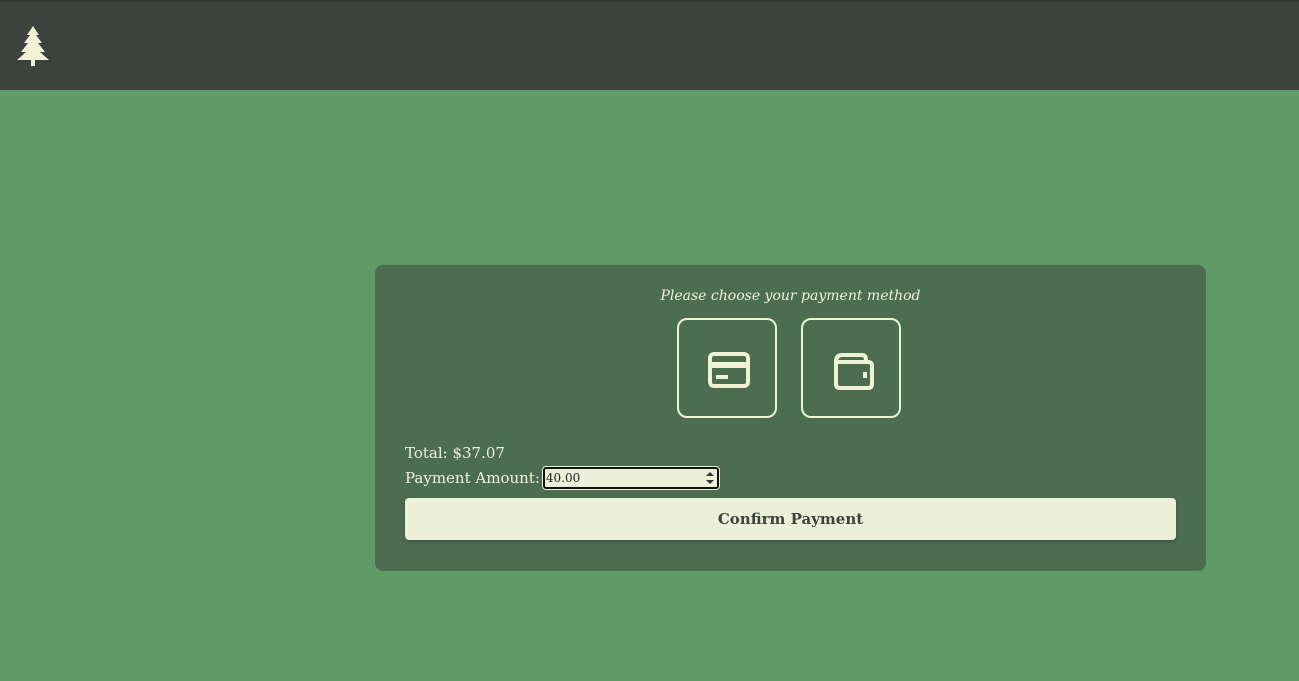 The height and width of the screenshot is (681, 1299). I want to click on payment-amount-input, so click(620, 478).